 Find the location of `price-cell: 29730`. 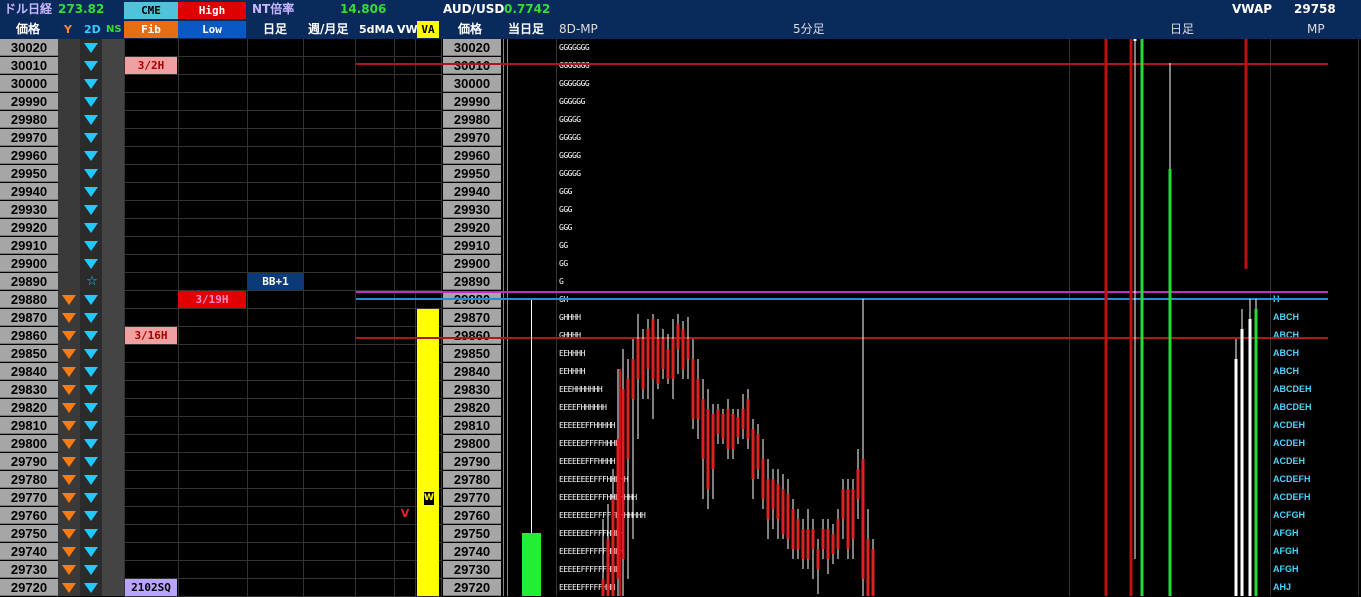

price-cell: 29730 is located at coordinates (29, 569).